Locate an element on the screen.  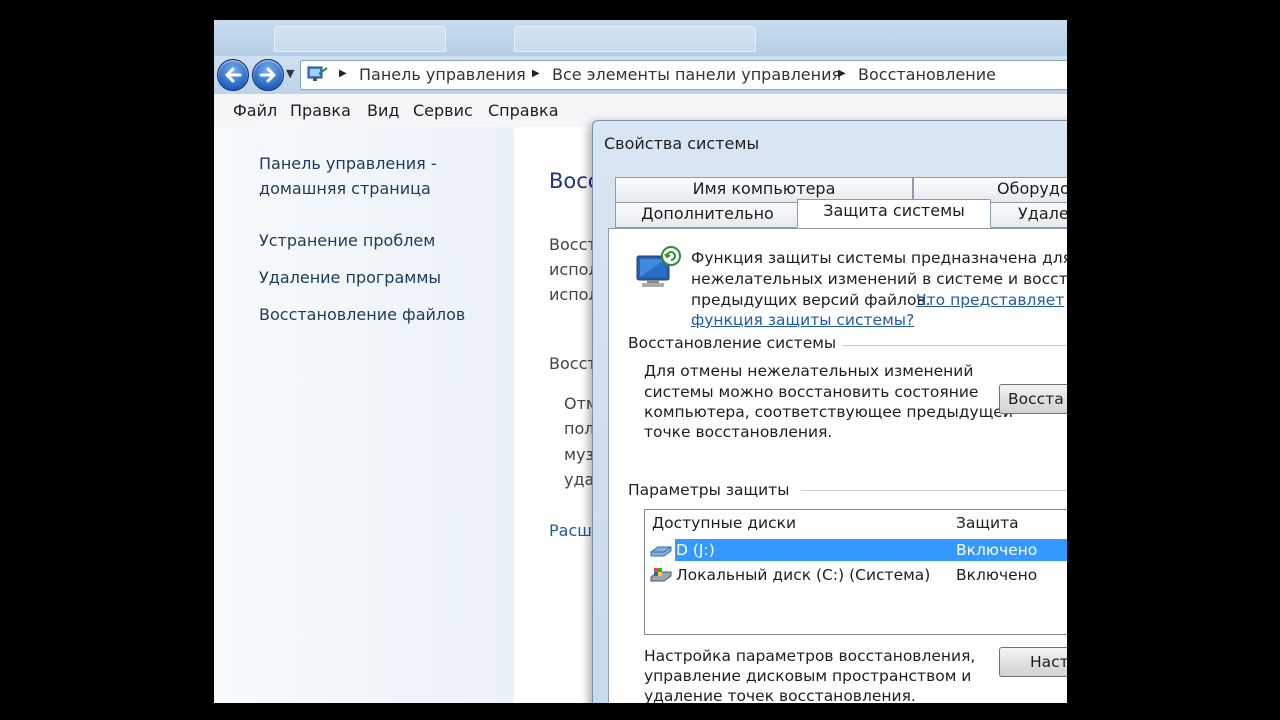
home-link-line: домашняя страница is located at coordinates (348, 188).